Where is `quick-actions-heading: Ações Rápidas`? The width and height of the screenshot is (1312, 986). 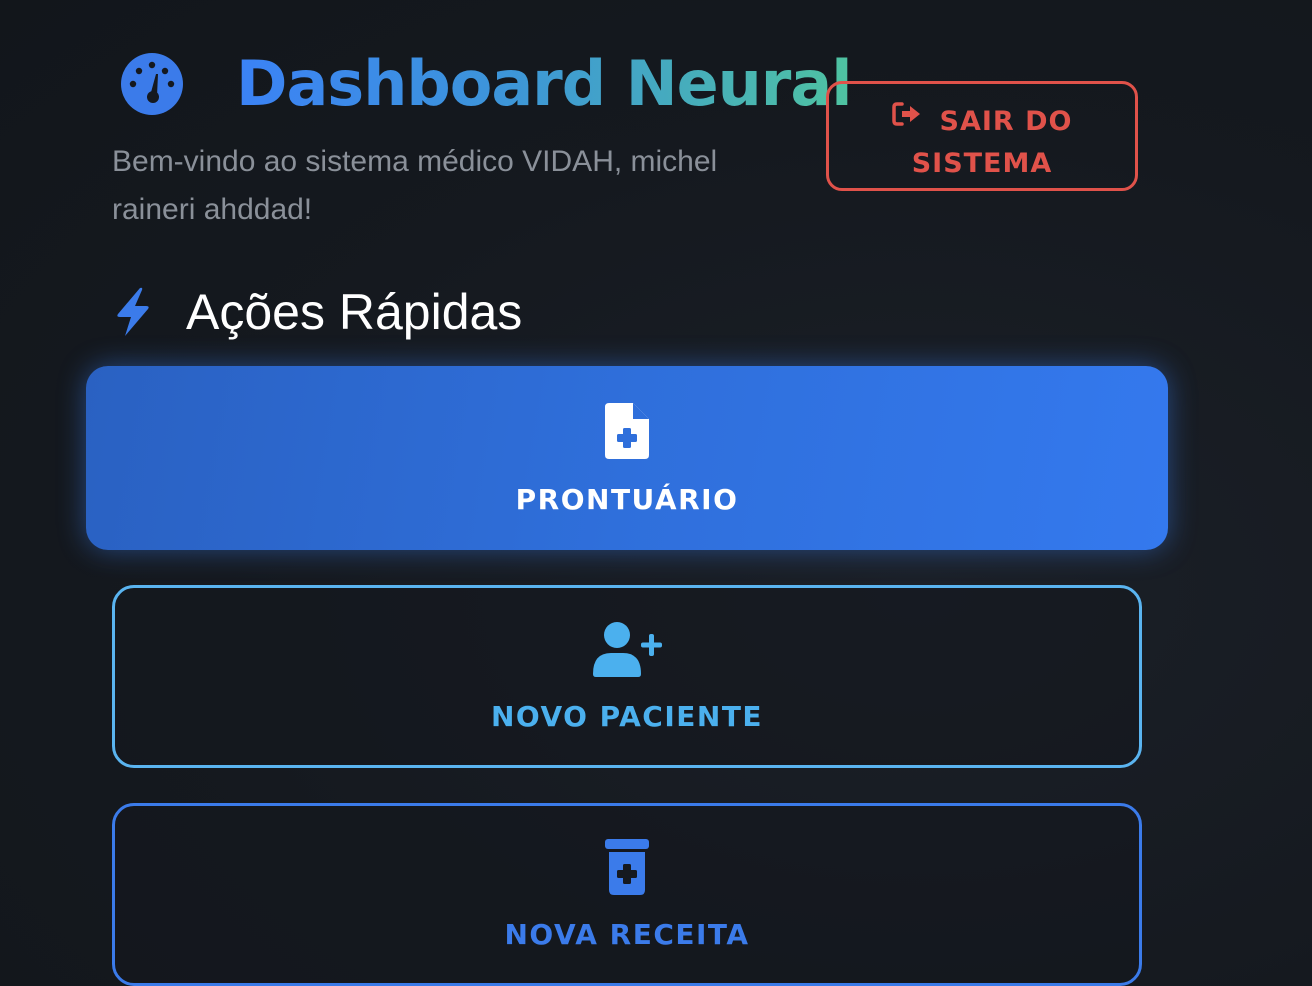
quick-actions-heading: Ações Rápidas is located at coordinates (316, 312).